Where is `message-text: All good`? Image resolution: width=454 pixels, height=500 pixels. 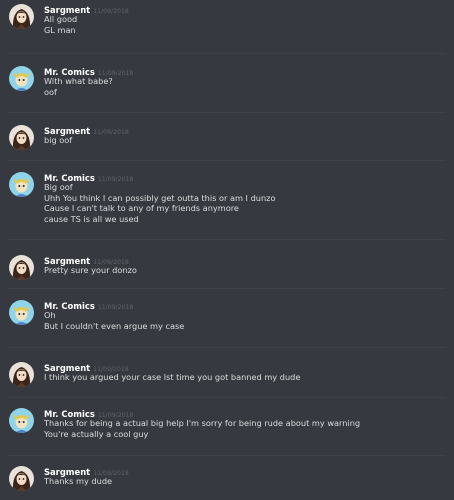
message-text: All good is located at coordinates (61, 19).